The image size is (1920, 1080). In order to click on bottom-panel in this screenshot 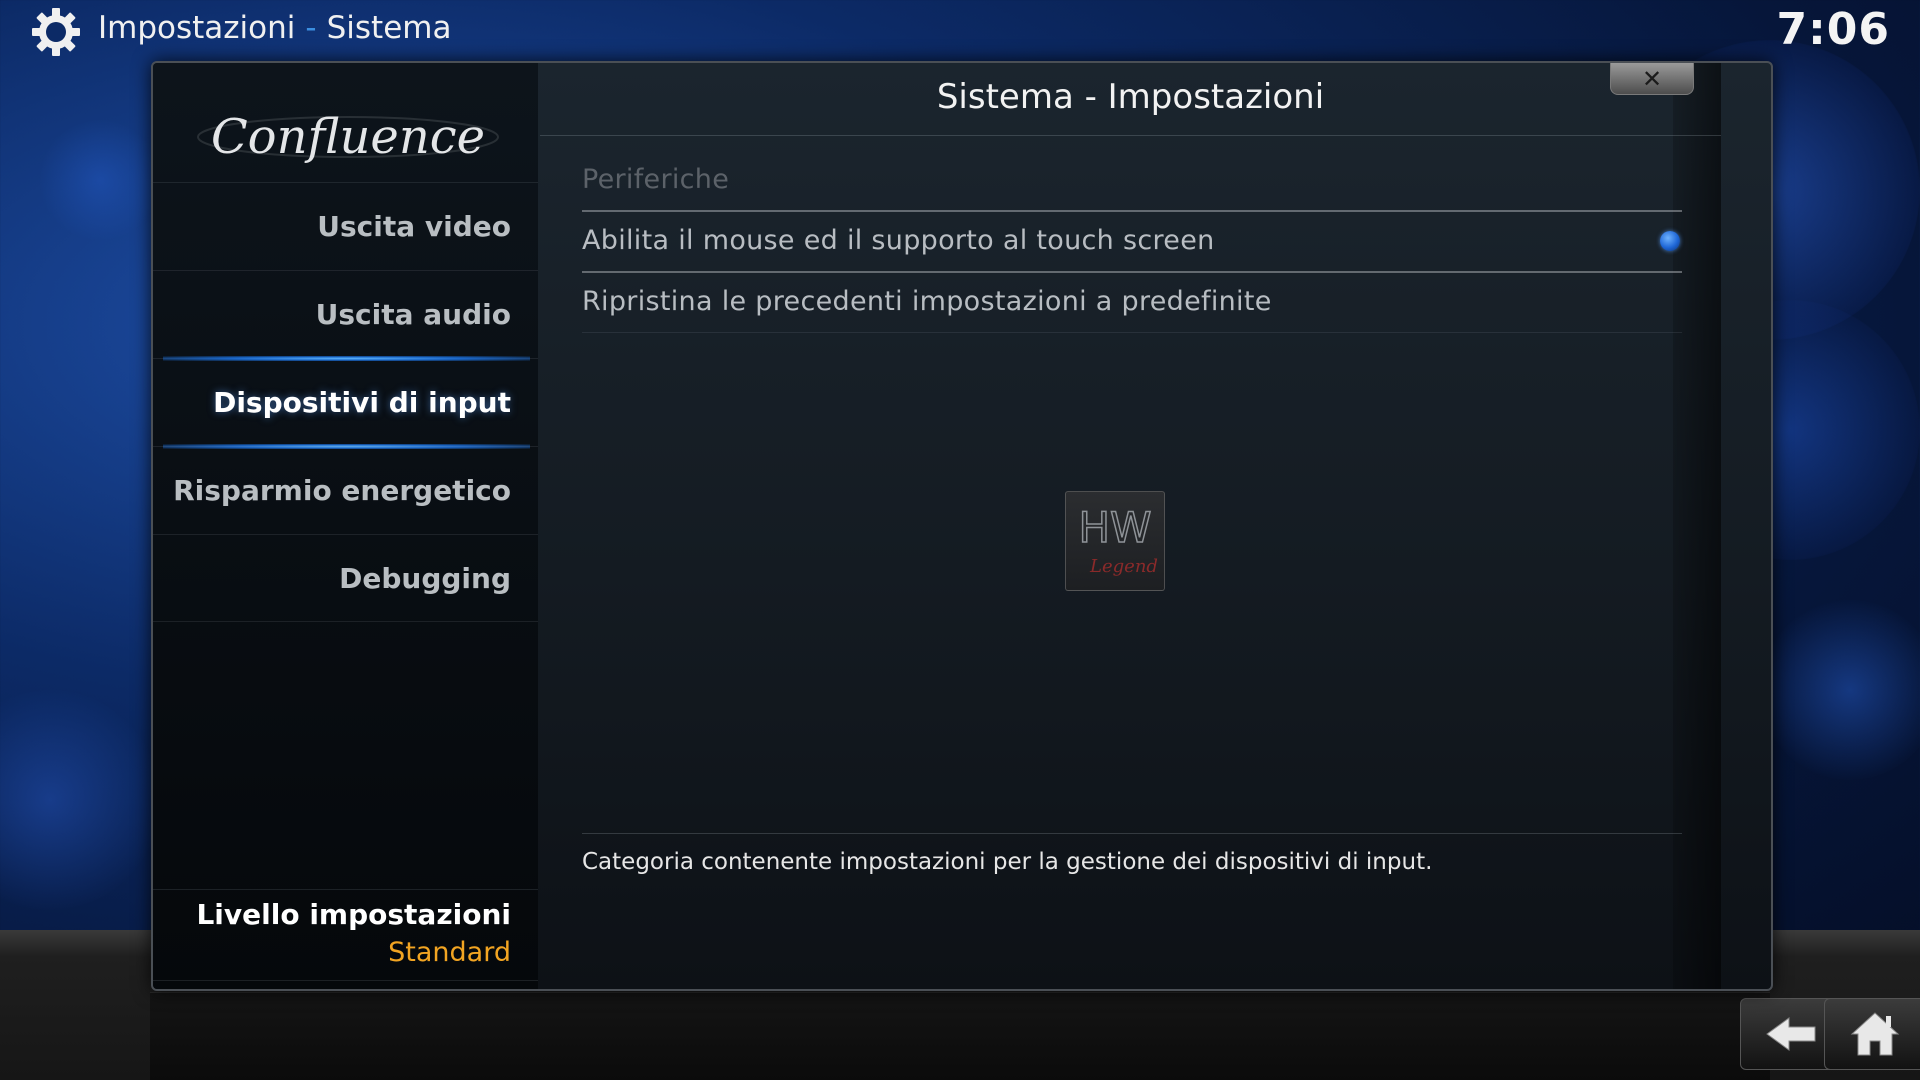, I will do `click(960, 1036)`.